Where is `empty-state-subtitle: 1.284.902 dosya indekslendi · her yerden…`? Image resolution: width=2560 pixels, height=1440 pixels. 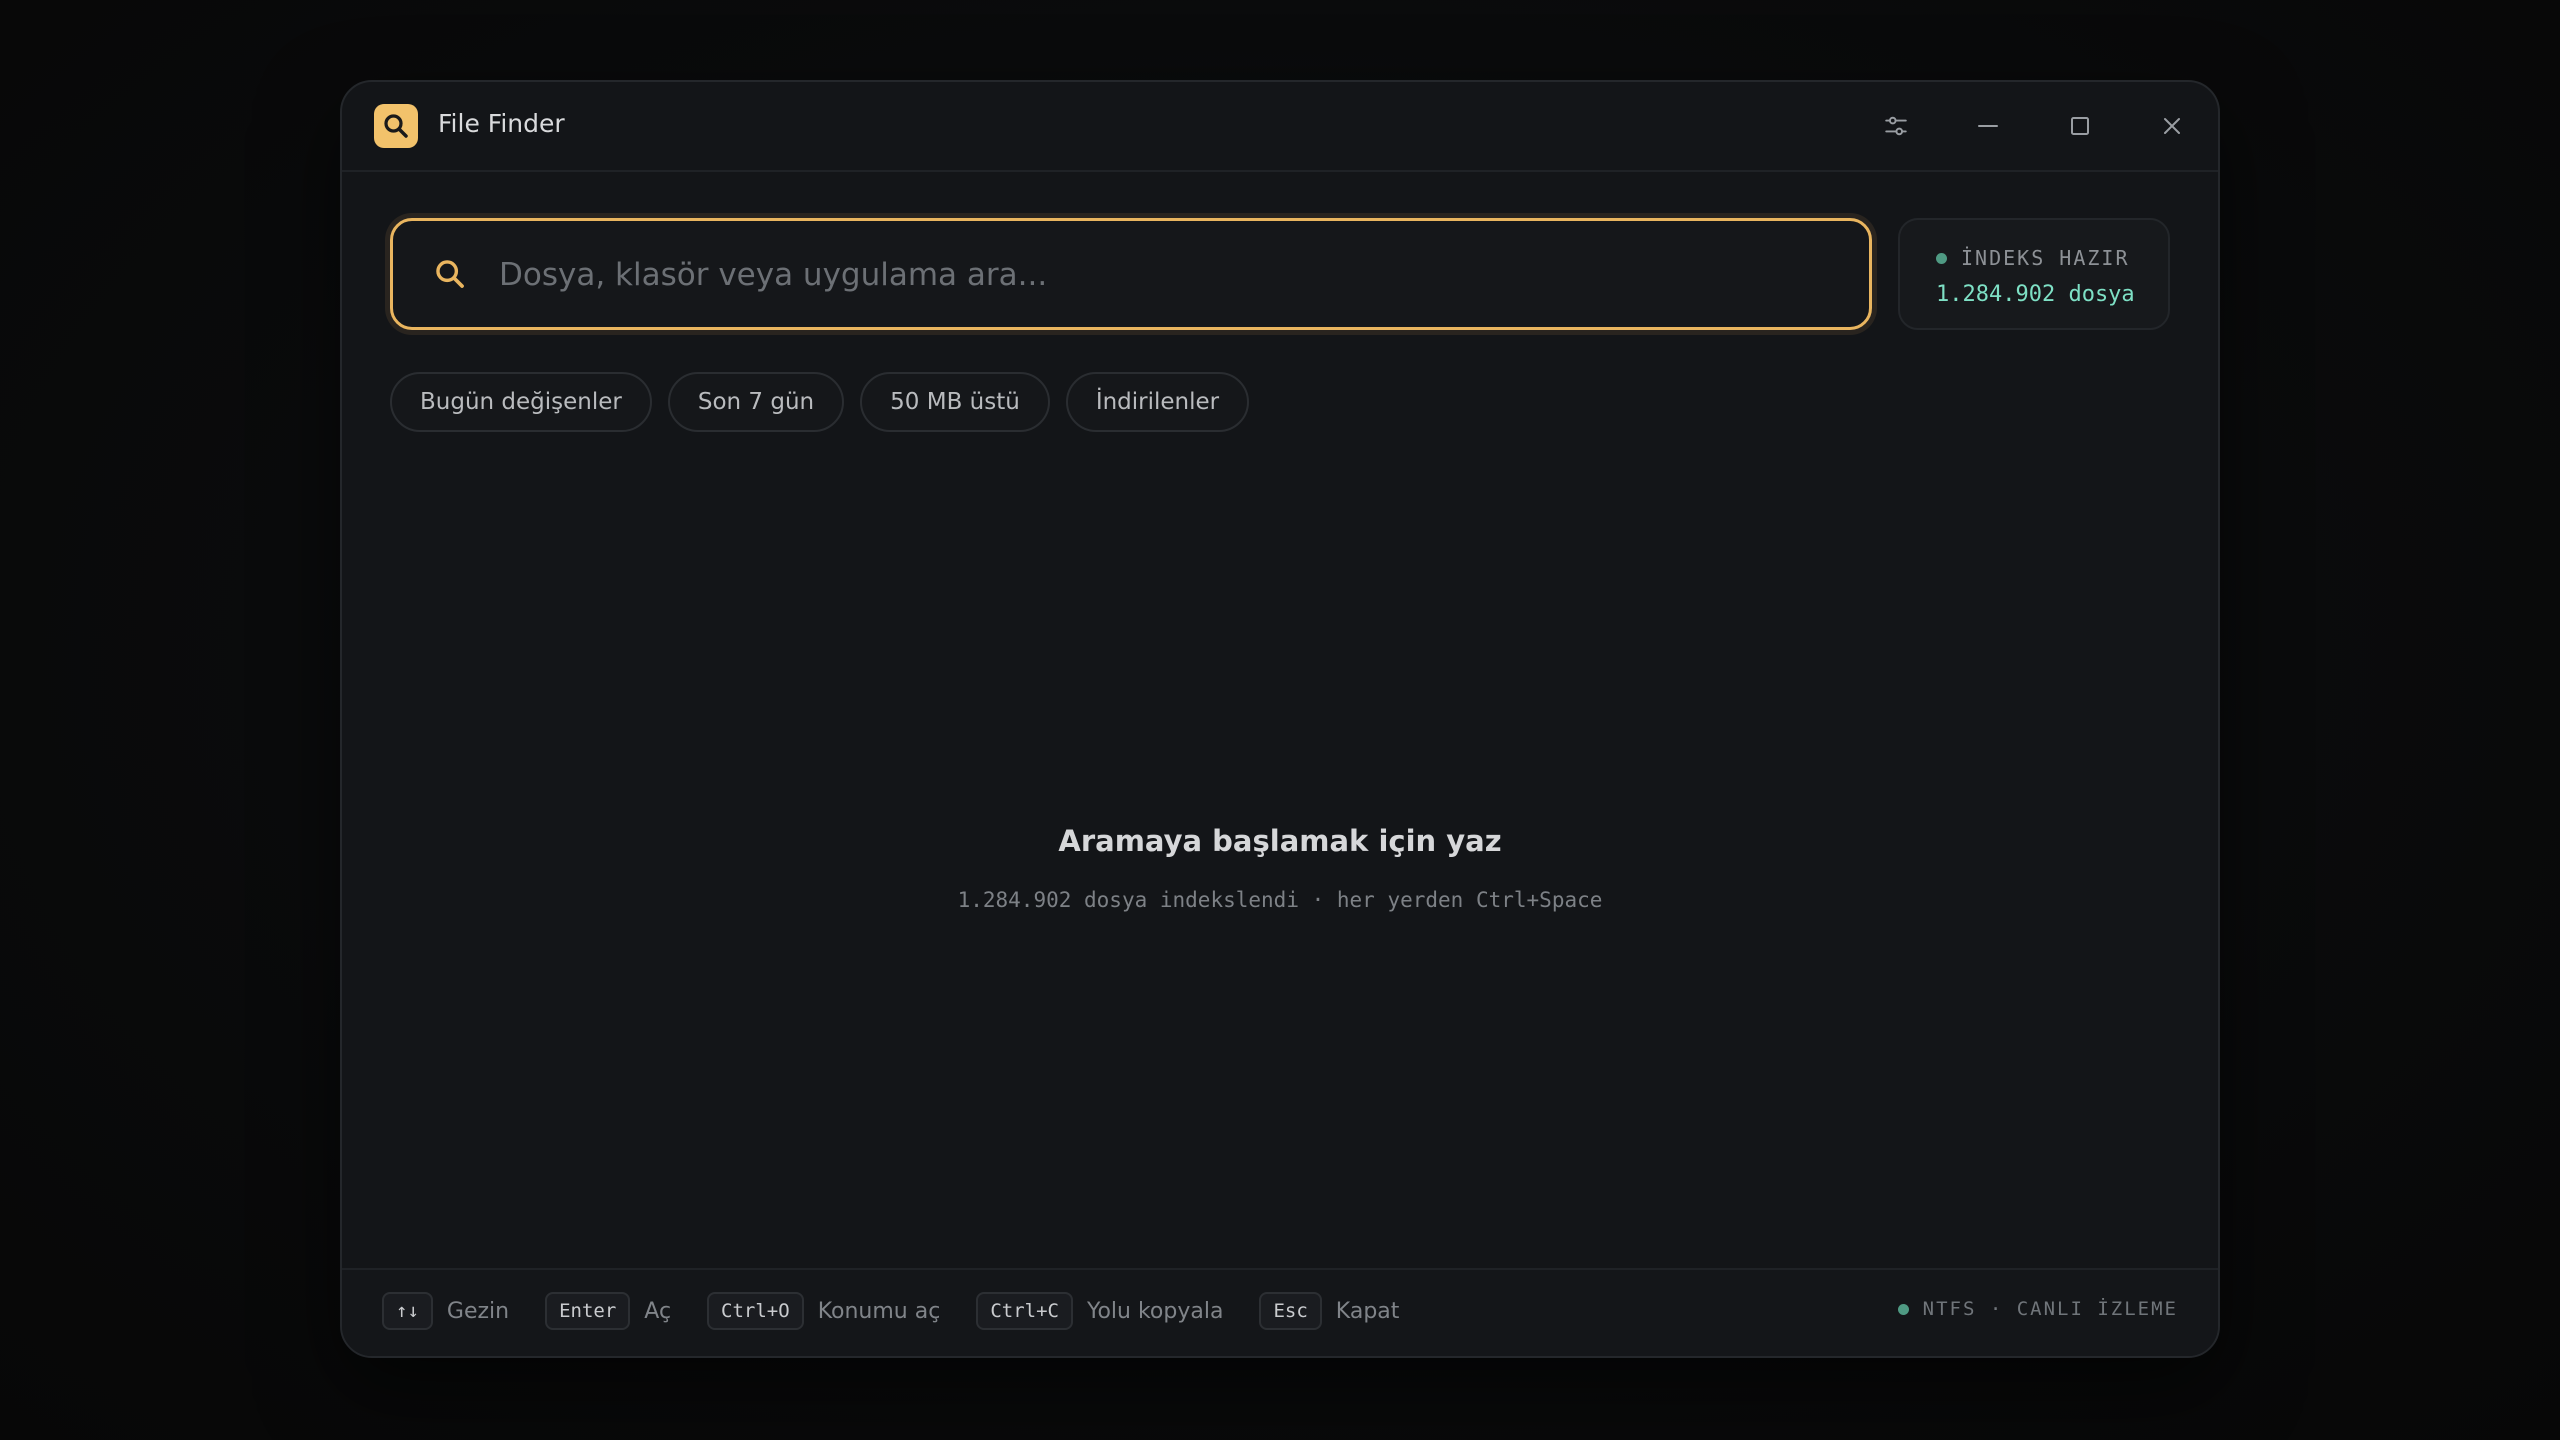 empty-state-subtitle: 1.284.902 dosya indekslendi · her yerden… is located at coordinates (1280, 900).